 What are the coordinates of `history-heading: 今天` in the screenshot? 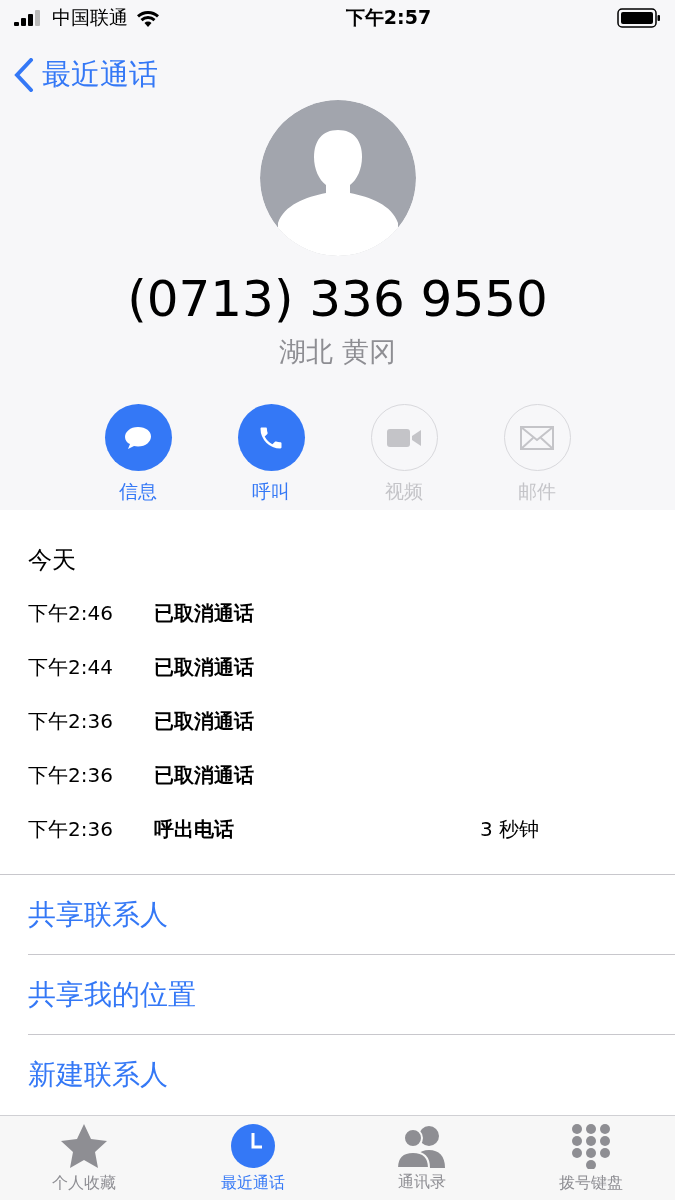 It's located at (52, 561).